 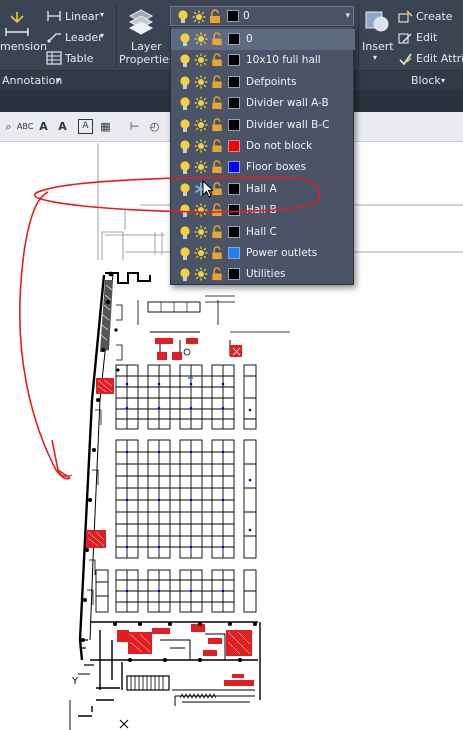 I want to click on layer-item: Hall C, so click(x=263, y=232).